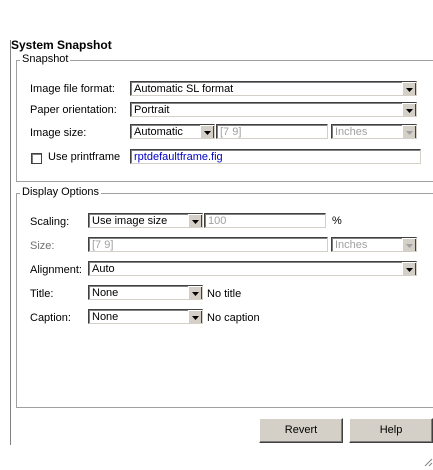 The width and height of the screenshot is (433, 470). I want to click on image-size-label: Image size:, so click(58, 133).